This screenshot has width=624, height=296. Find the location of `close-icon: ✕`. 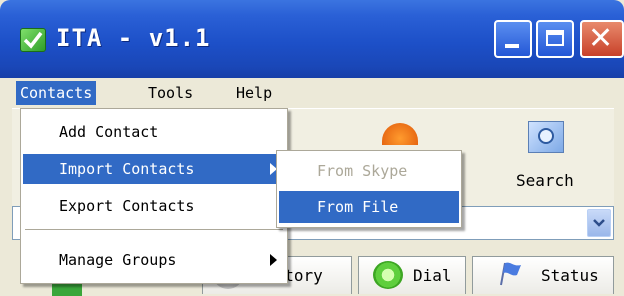

close-icon: ✕ is located at coordinates (601, 38).